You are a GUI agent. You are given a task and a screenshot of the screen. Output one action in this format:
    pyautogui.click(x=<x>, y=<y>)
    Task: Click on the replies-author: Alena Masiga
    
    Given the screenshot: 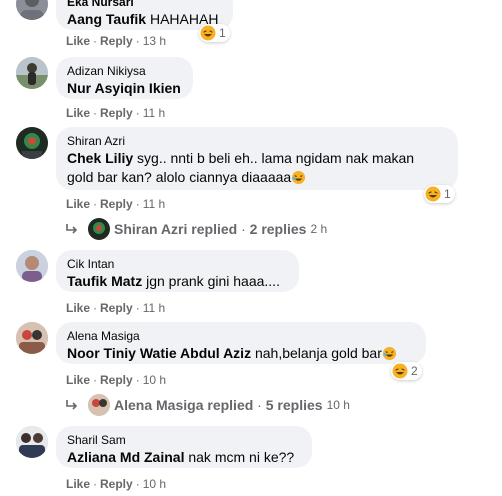 What is the action you would take?
    pyautogui.click(x=159, y=405)
    